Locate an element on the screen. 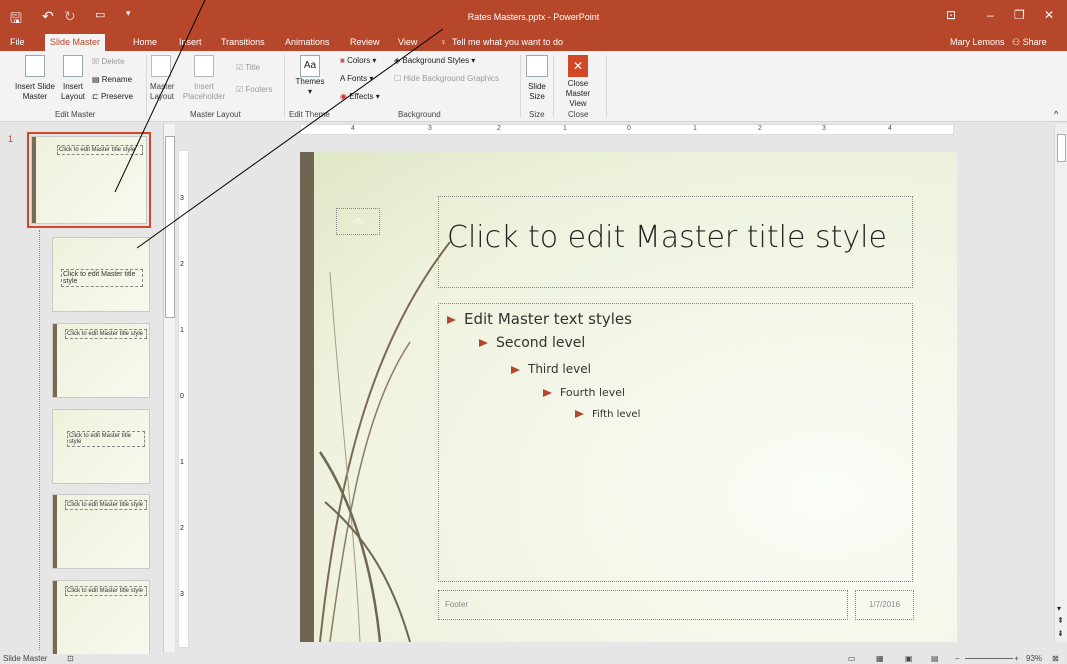 The width and height of the screenshot is (1067, 664). normal-view-icon: ▭ is located at coordinates (852, 658).